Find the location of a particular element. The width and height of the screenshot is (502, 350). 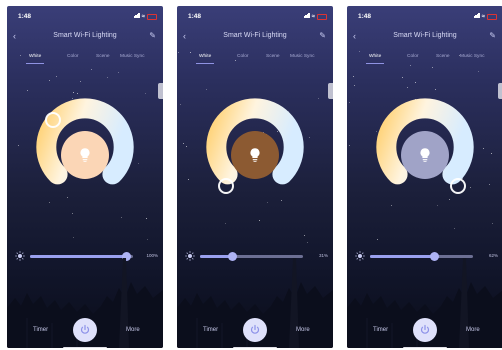

brightness-percent: 62% is located at coordinates (493, 255).